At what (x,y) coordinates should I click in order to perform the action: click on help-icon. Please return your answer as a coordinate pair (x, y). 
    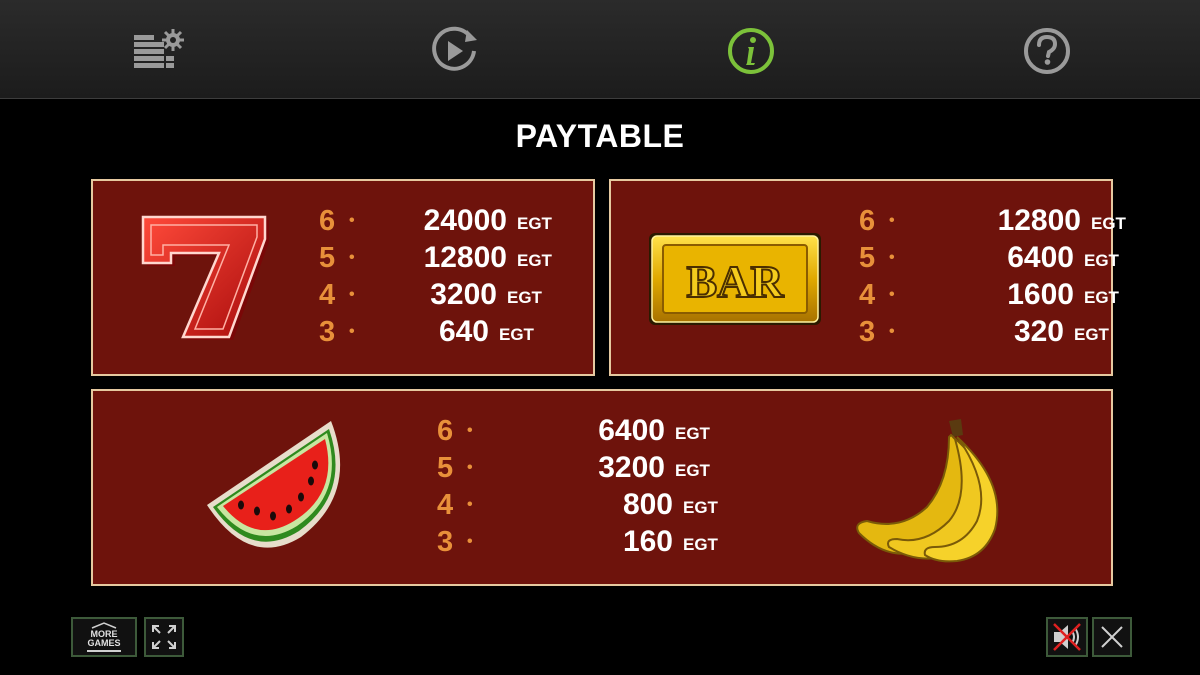
    Looking at the image, I should click on (1047, 51).